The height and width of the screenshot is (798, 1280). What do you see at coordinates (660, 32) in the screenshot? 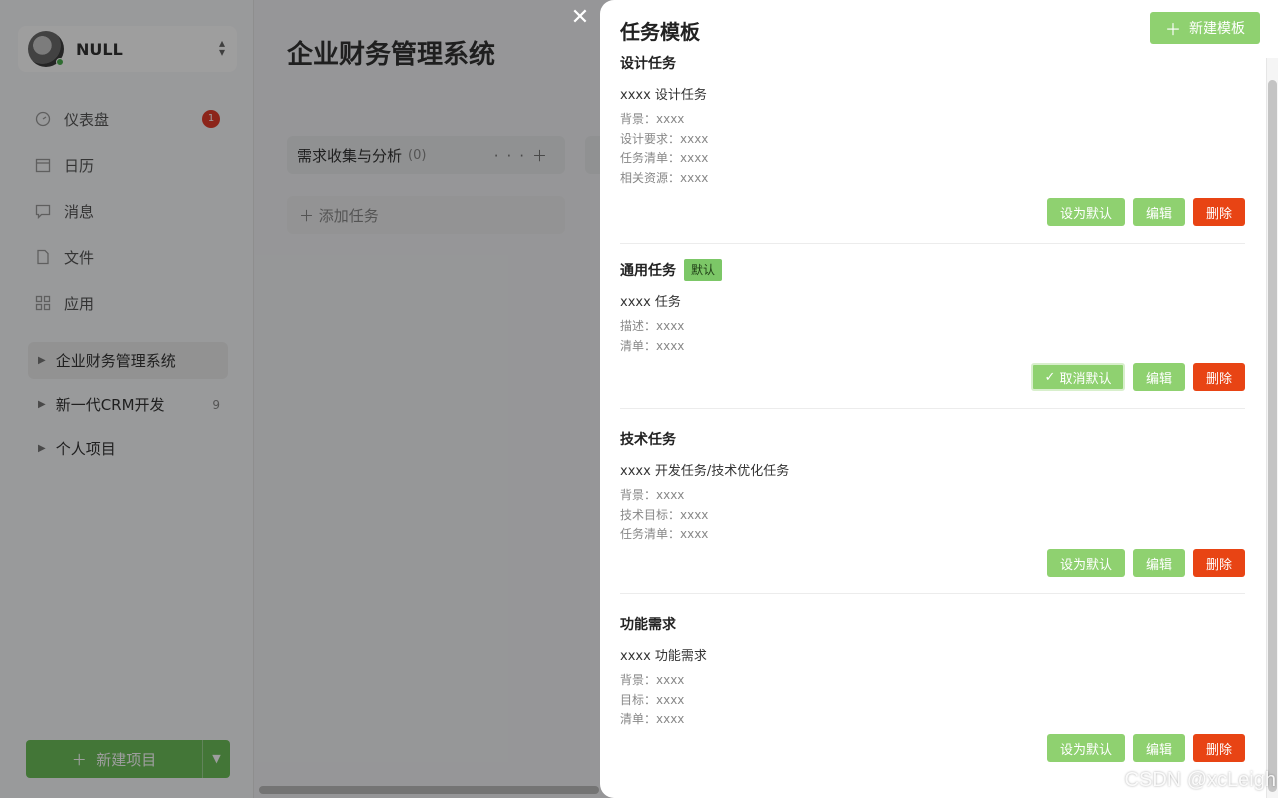
I see `drawer-title: 任务模板` at bounding box center [660, 32].